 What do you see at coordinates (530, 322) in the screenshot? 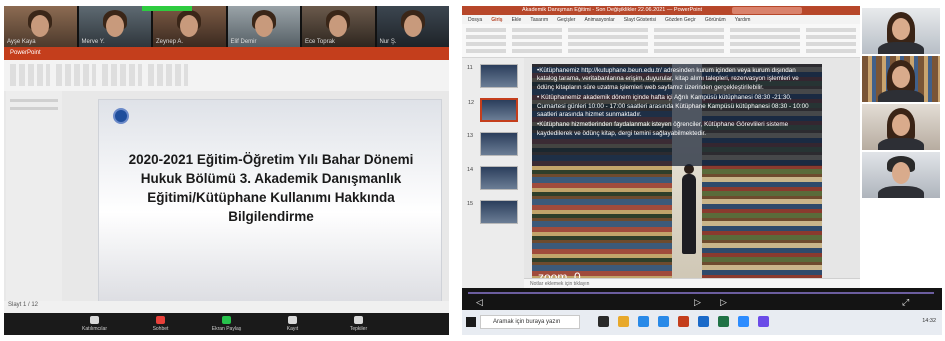
I see `taskbar-search-input: Aramak için buraya yazın` at bounding box center [530, 322].